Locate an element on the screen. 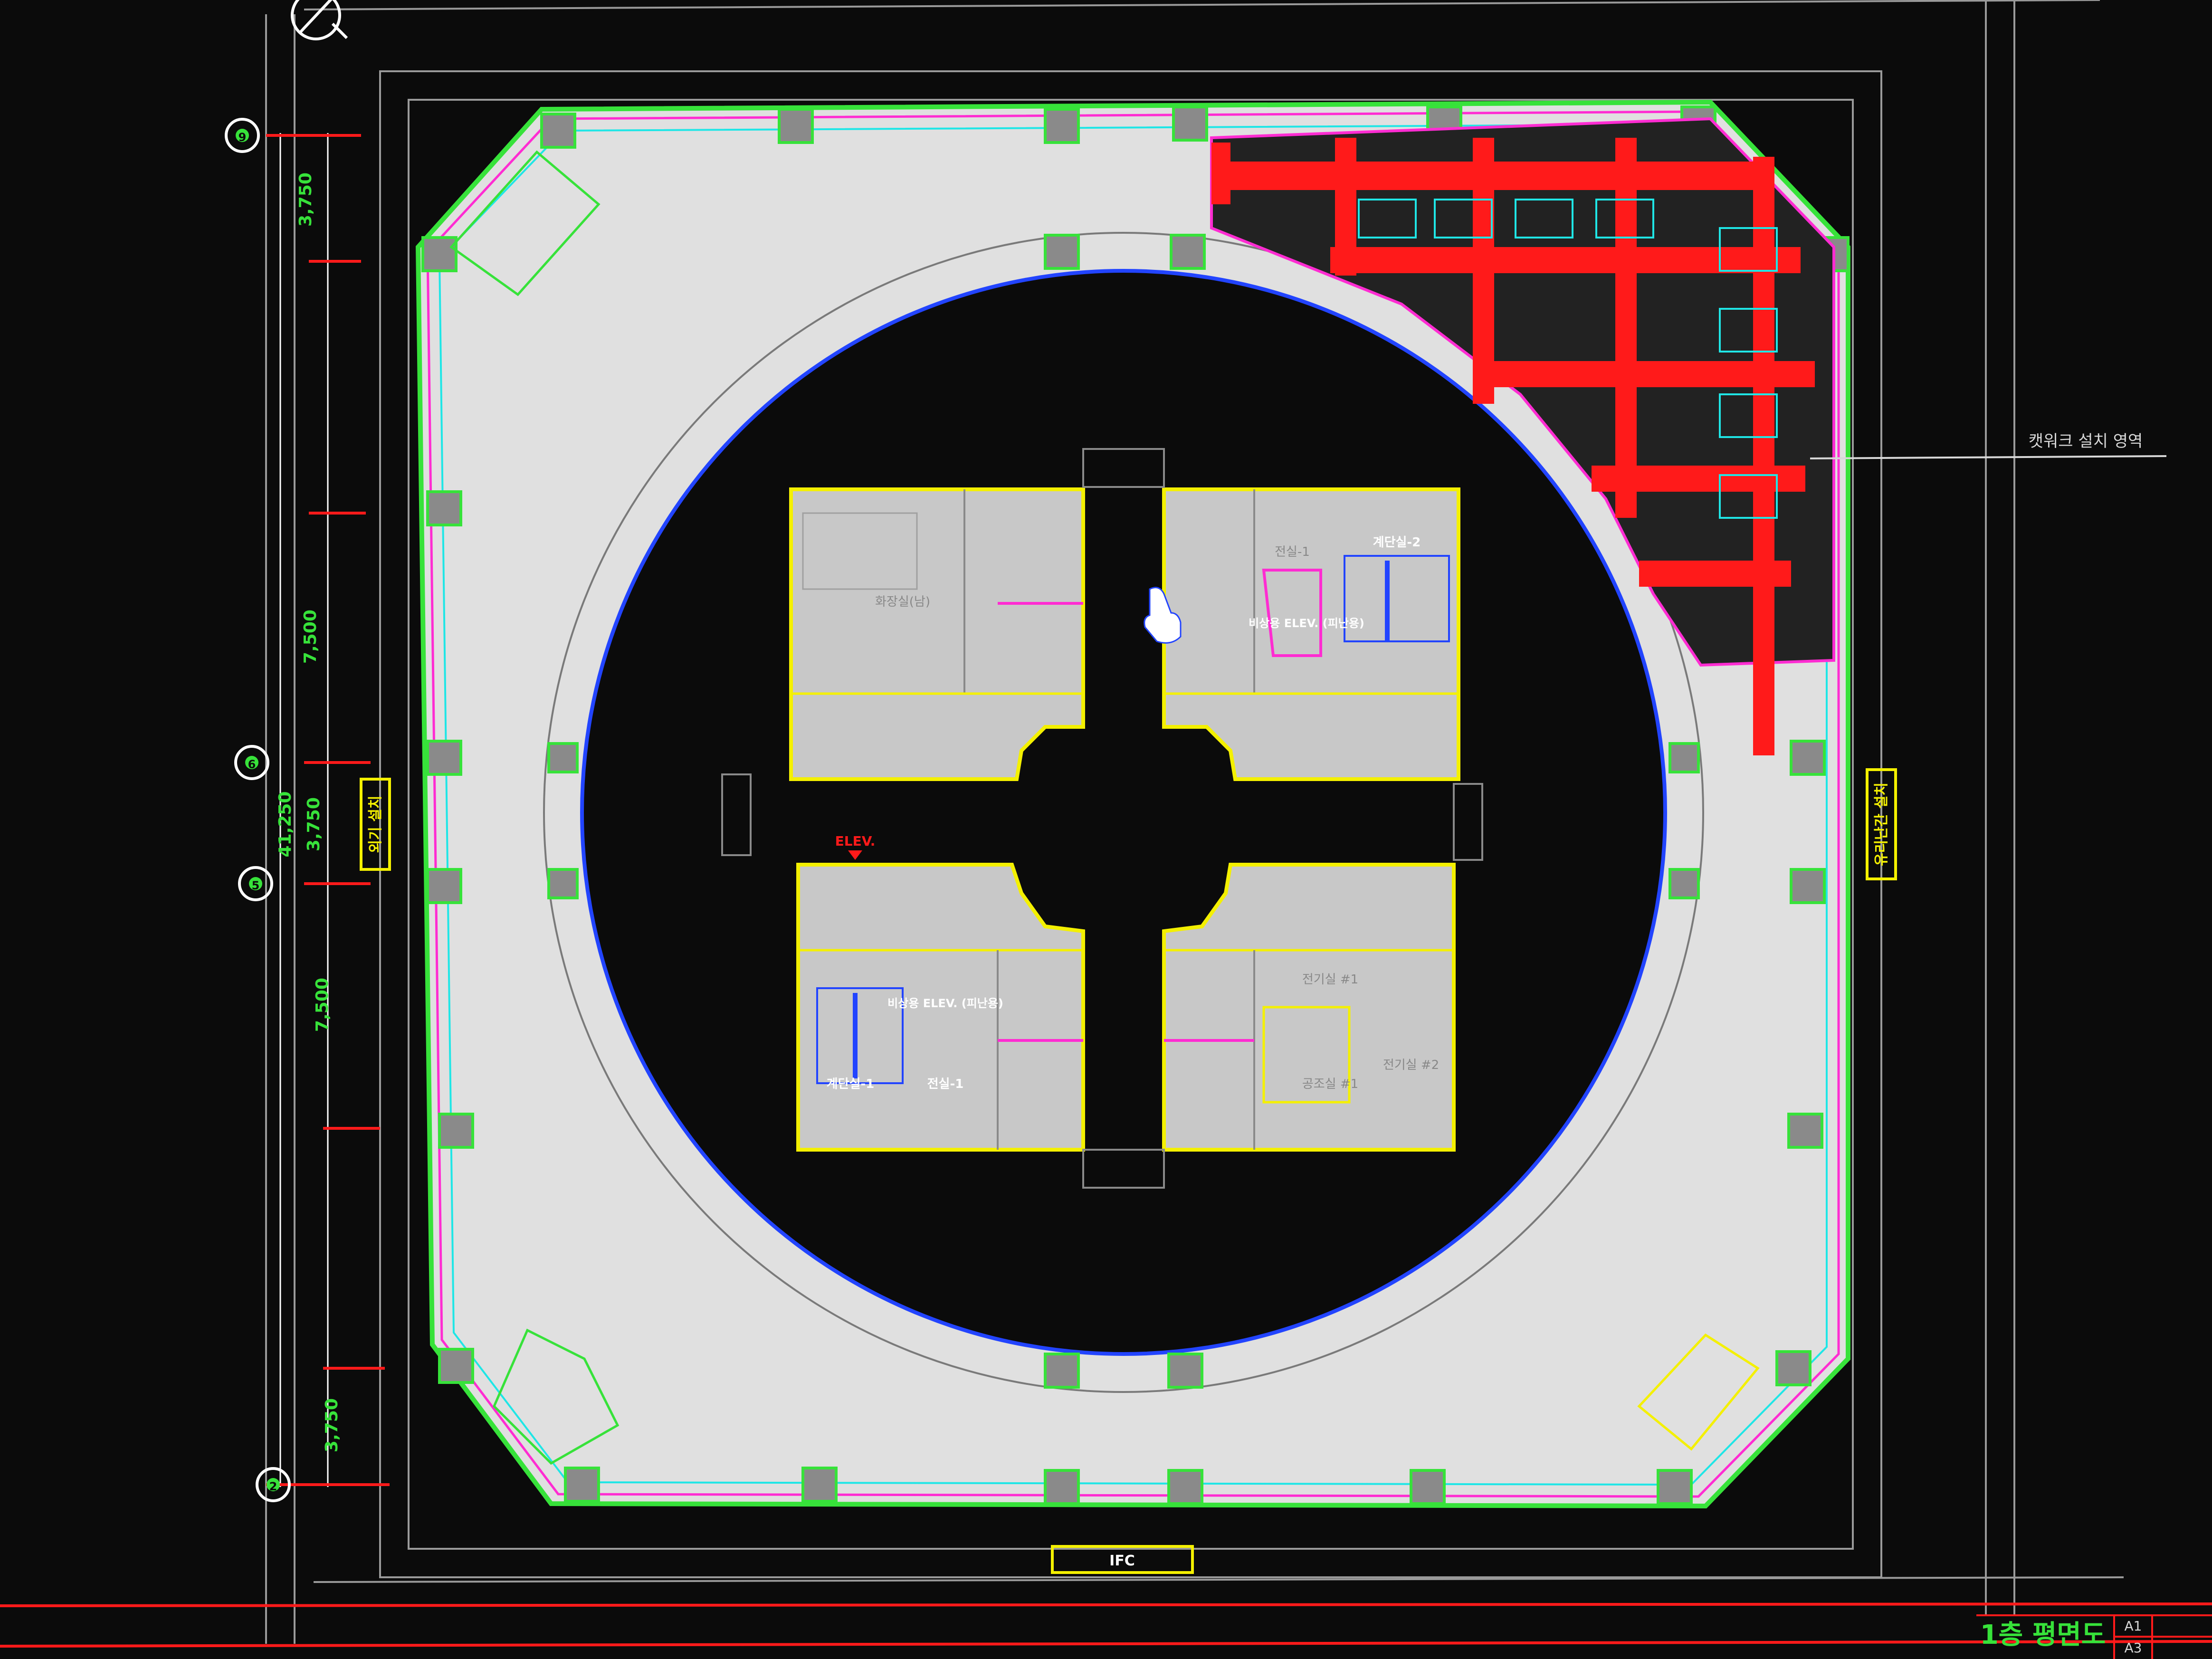  dim-total-label: 41,250 is located at coordinates (286, 824).